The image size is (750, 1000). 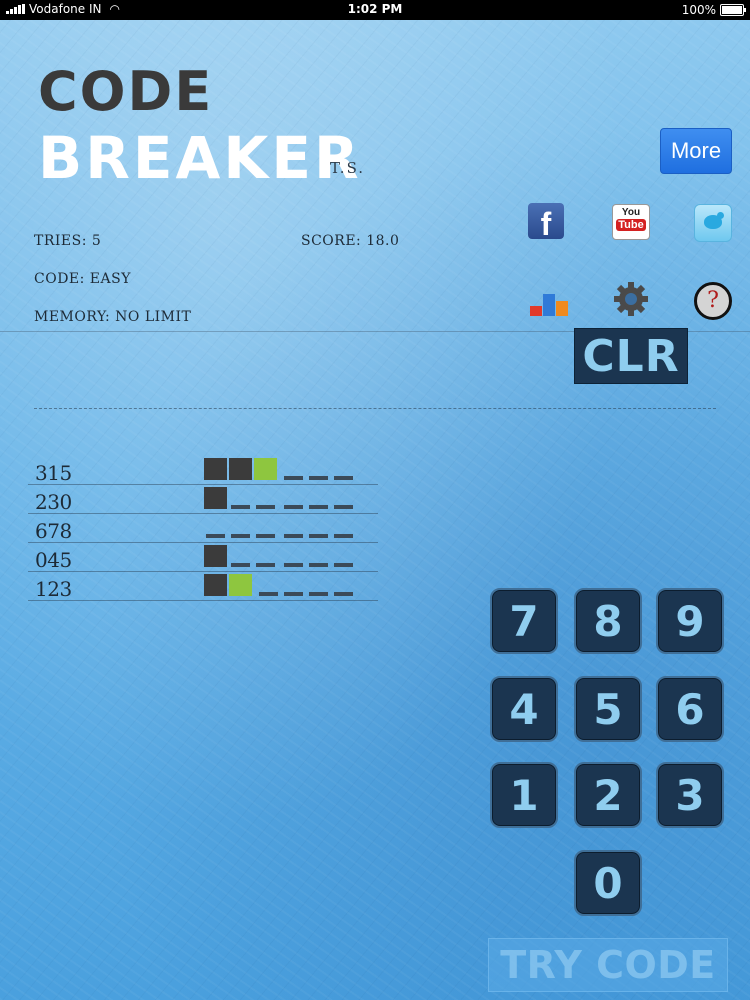 I want to click on key-1: 1, so click(x=524, y=795).